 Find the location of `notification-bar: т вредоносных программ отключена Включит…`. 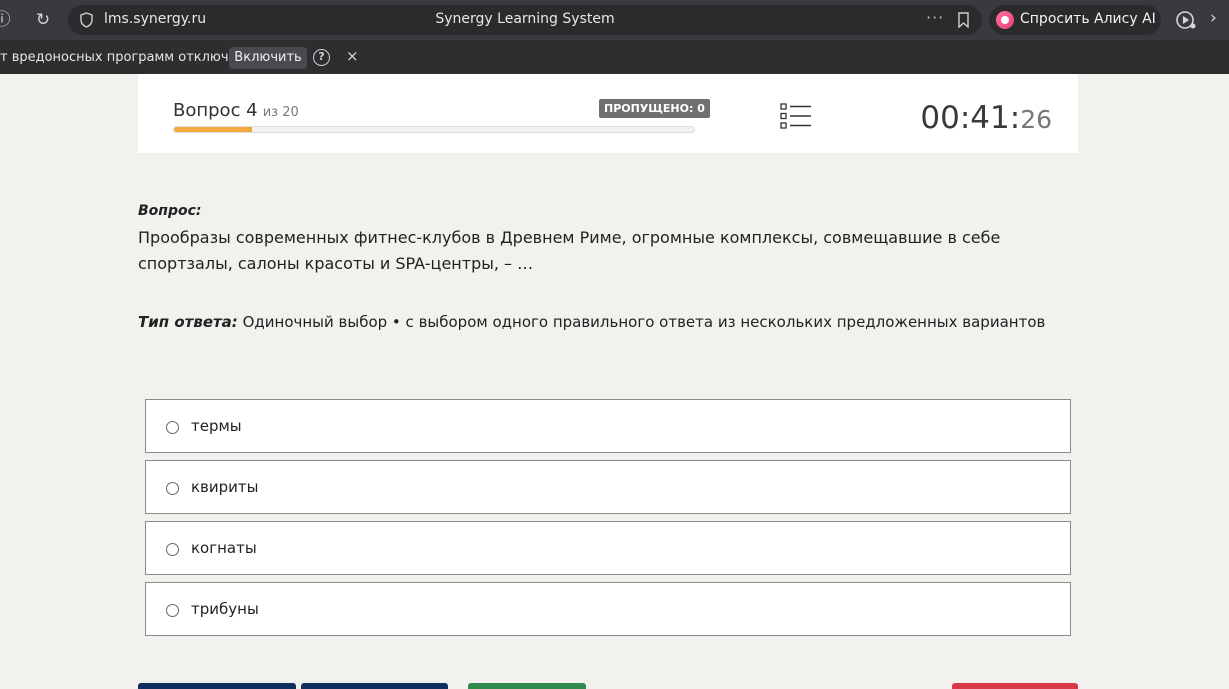

notification-bar: т вредоносных программ отключена Включит… is located at coordinates (614, 57).